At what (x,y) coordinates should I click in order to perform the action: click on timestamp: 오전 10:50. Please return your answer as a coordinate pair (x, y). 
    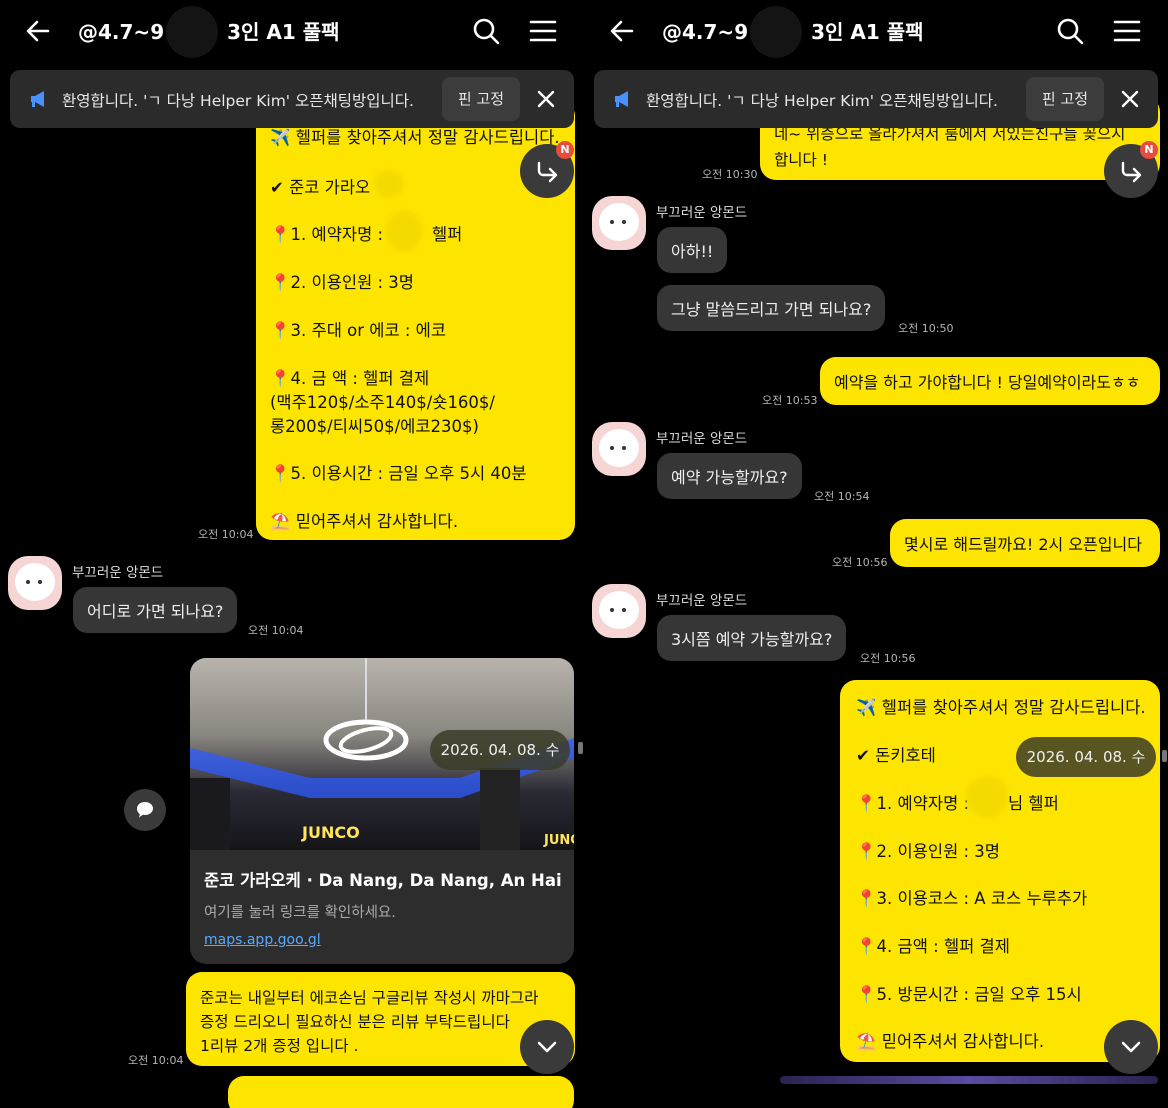
    Looking at the image, I should click on (926, 328).